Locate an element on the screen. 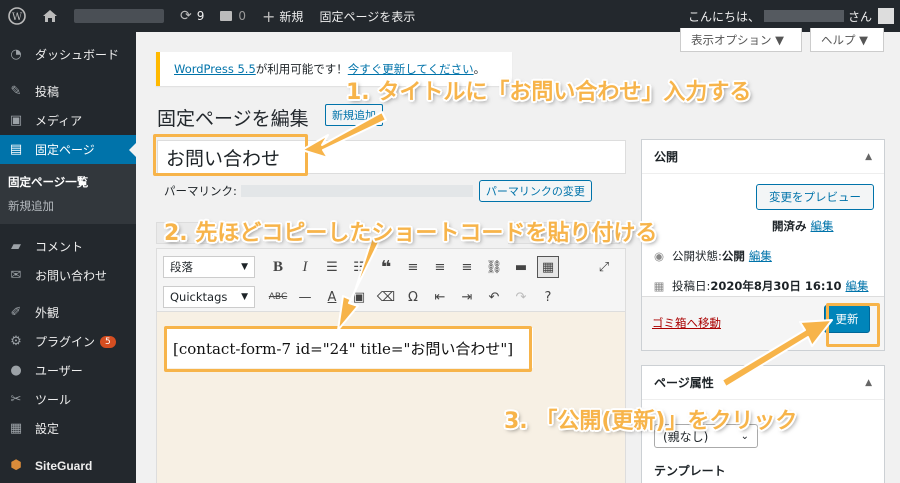 The width and height of the screenshot is (900, 483). page-attributes-header: ページ属性 ▲ is located at coordinates (763, 383).